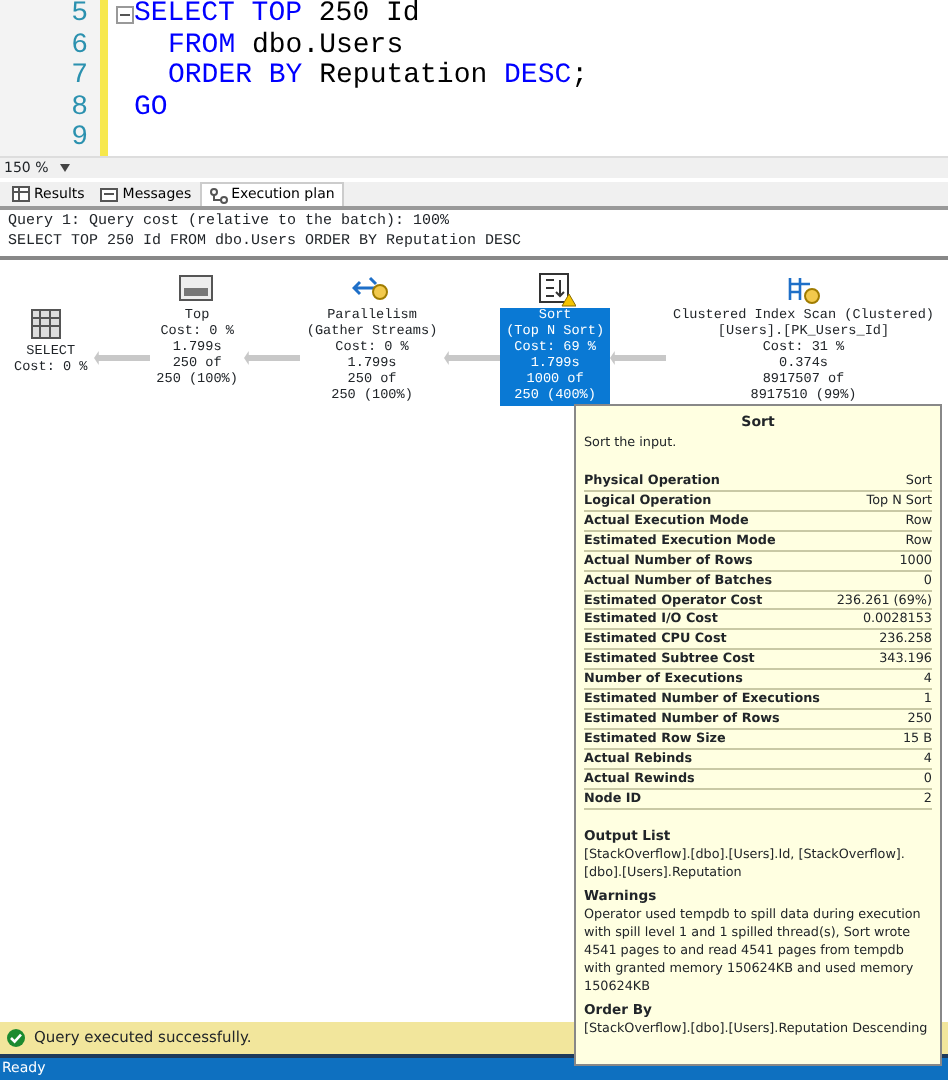 Image resolution: width=948 pixels, height=1080 pixels. What do you see at coordinates (109, 194) in the screenshot?
I see `messages-icon` at bounding box center [109, 194].